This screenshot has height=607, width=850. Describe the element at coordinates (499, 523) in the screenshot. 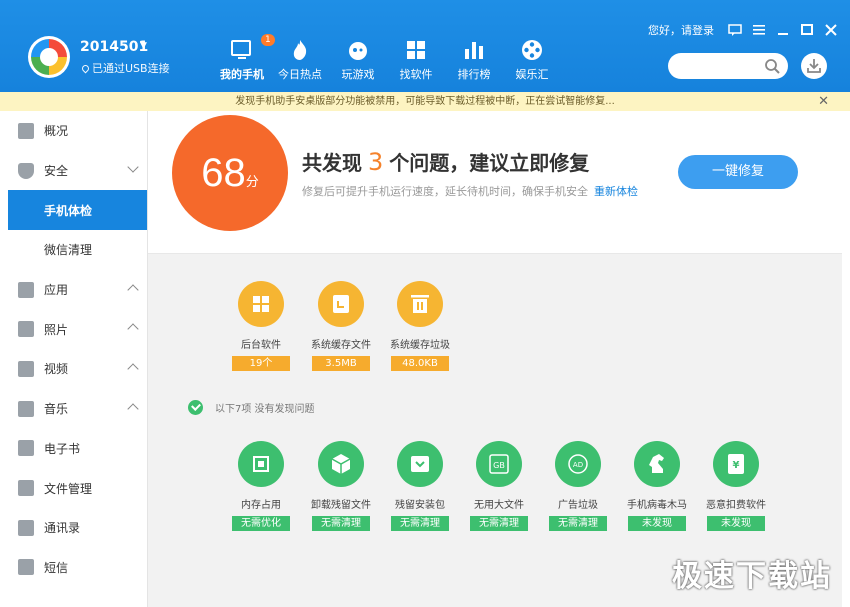

I see `check-status: 无需清理` at that location.